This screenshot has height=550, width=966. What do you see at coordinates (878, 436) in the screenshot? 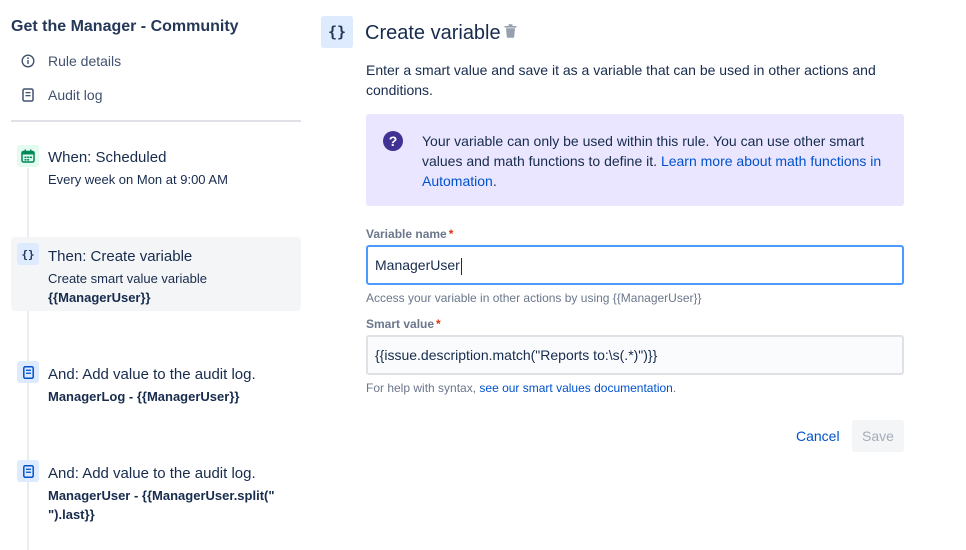
I see `save-button: Save` at bounding box center [878, 436].